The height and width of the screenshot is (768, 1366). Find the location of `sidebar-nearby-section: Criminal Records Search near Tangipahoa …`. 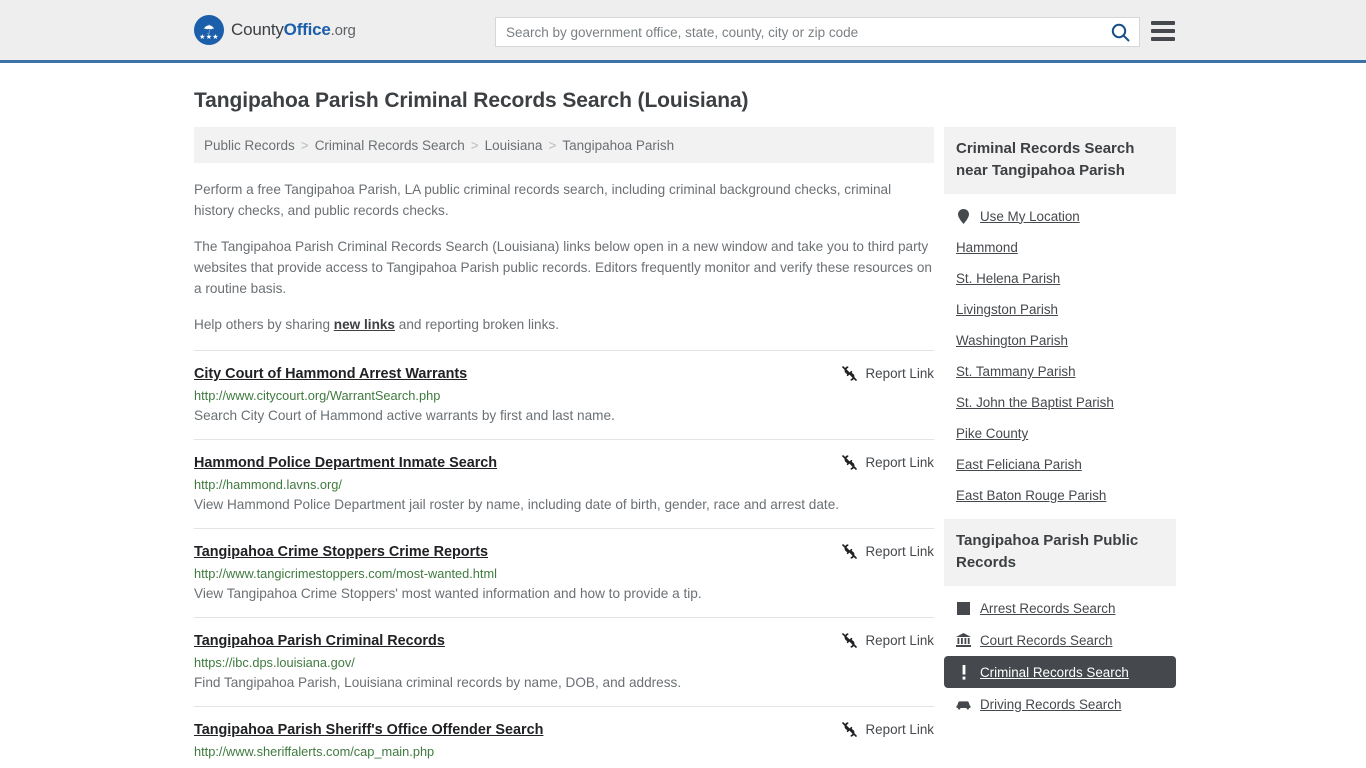

sidebar-nearby-section: Criminal Records Search near Tangipahoa … is located at coordinates (1060, 319).